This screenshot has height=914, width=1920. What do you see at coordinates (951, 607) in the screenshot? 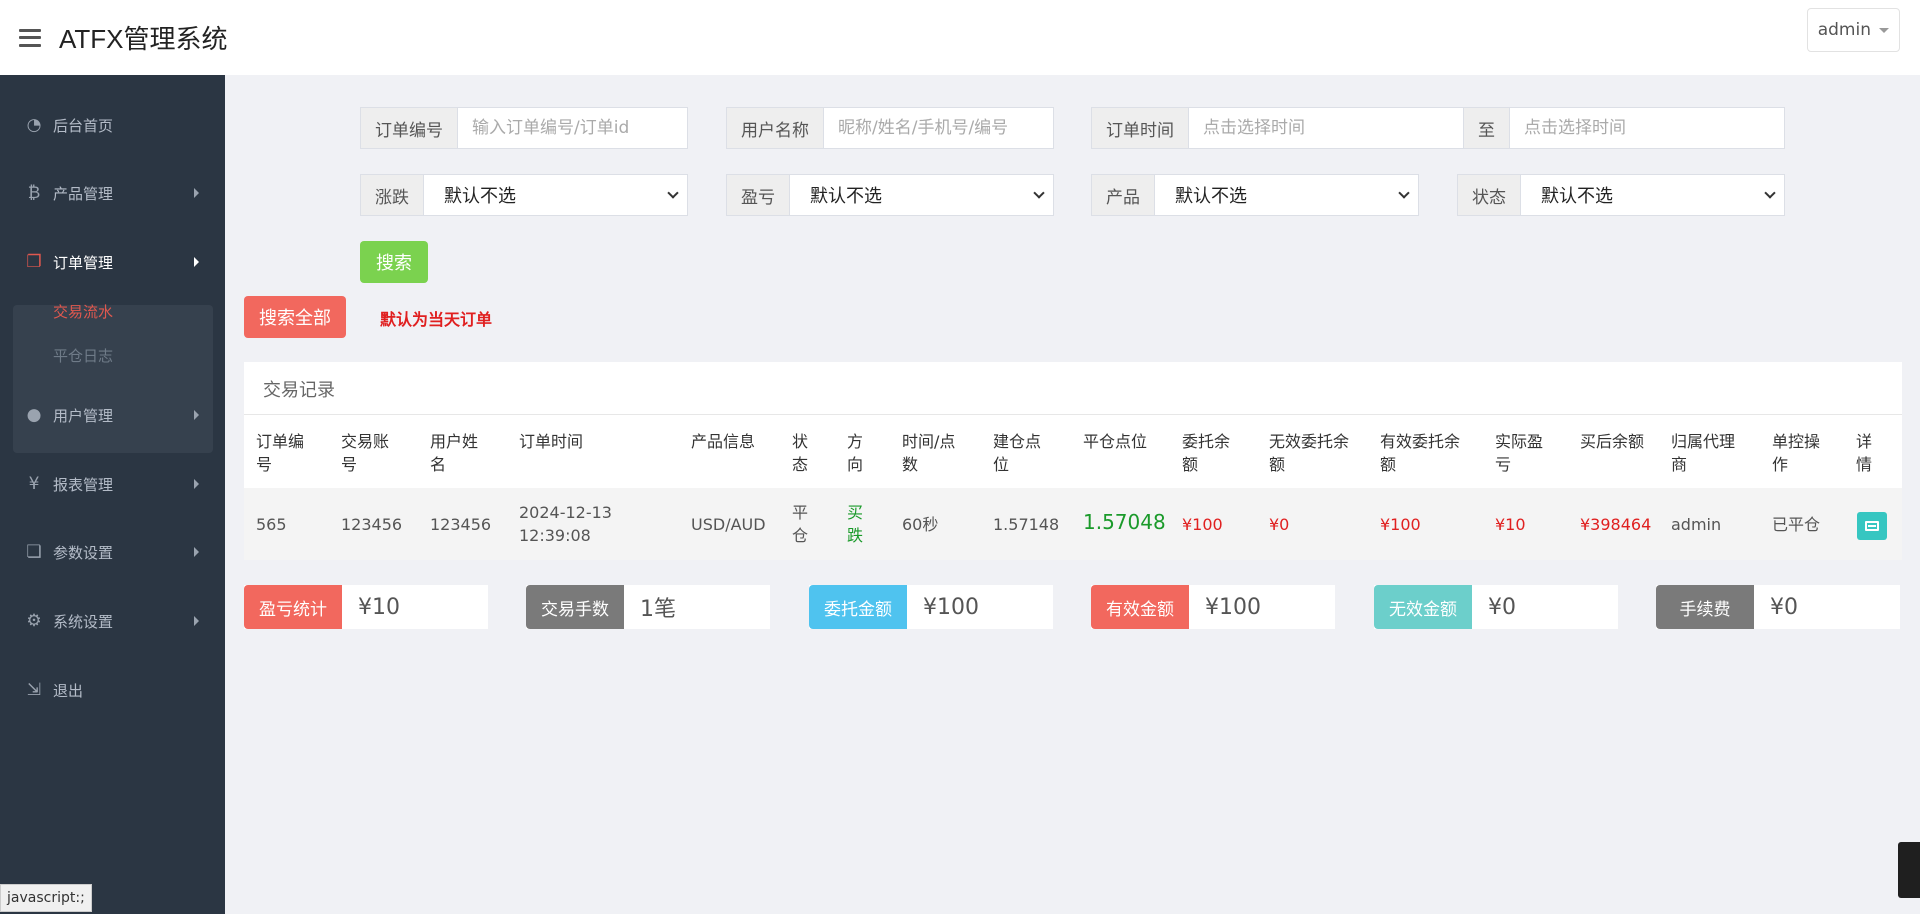
I see `stat-value: ¥100` at bounding box center [951, 607].